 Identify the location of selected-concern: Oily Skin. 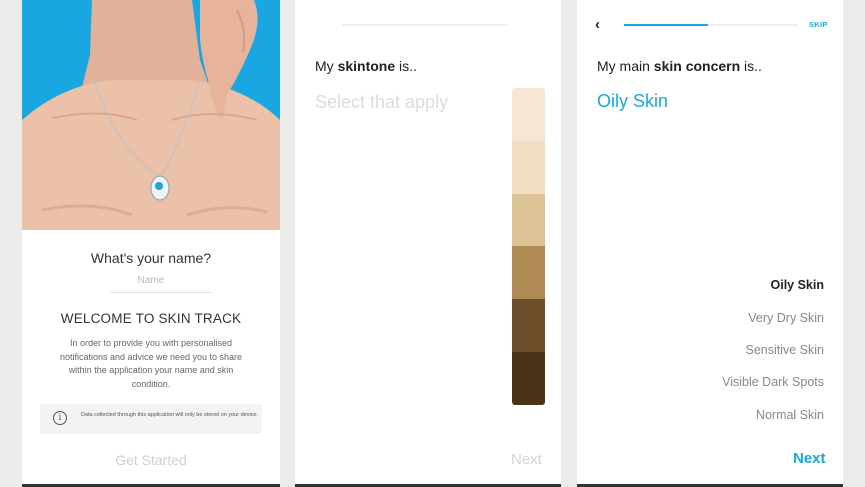
(633, 101).